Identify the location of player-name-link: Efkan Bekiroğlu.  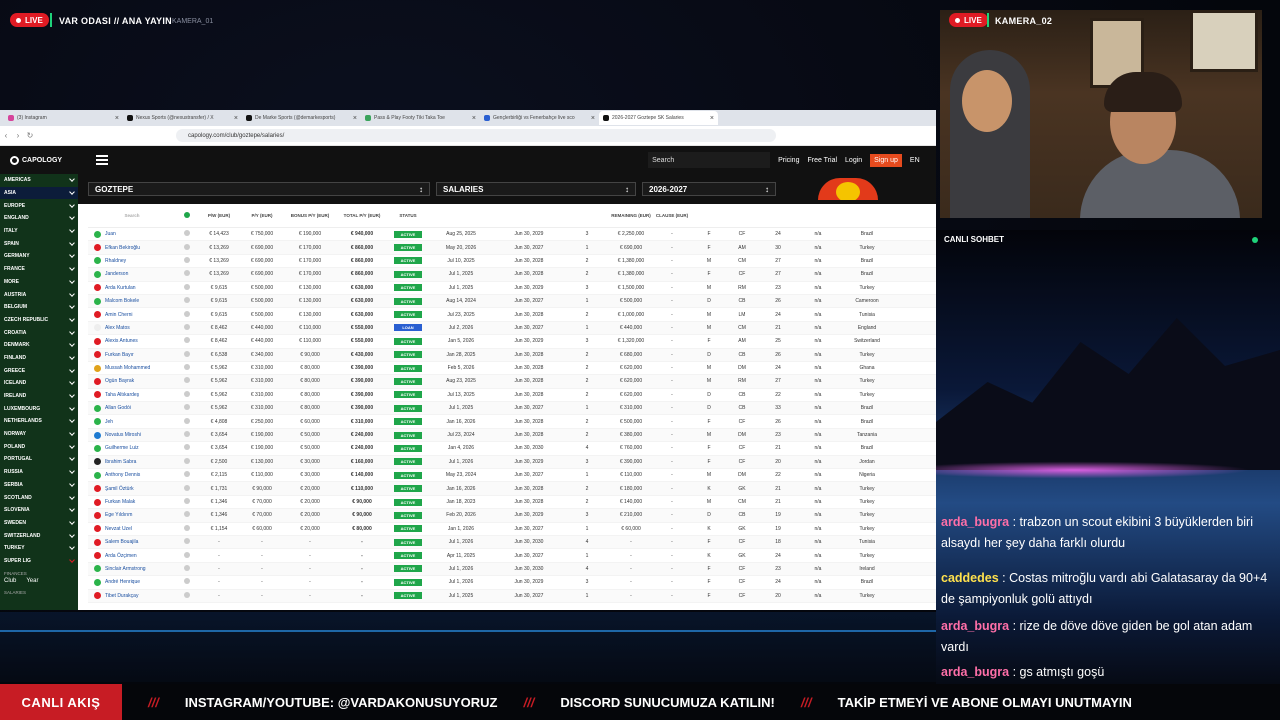
(122, 248).